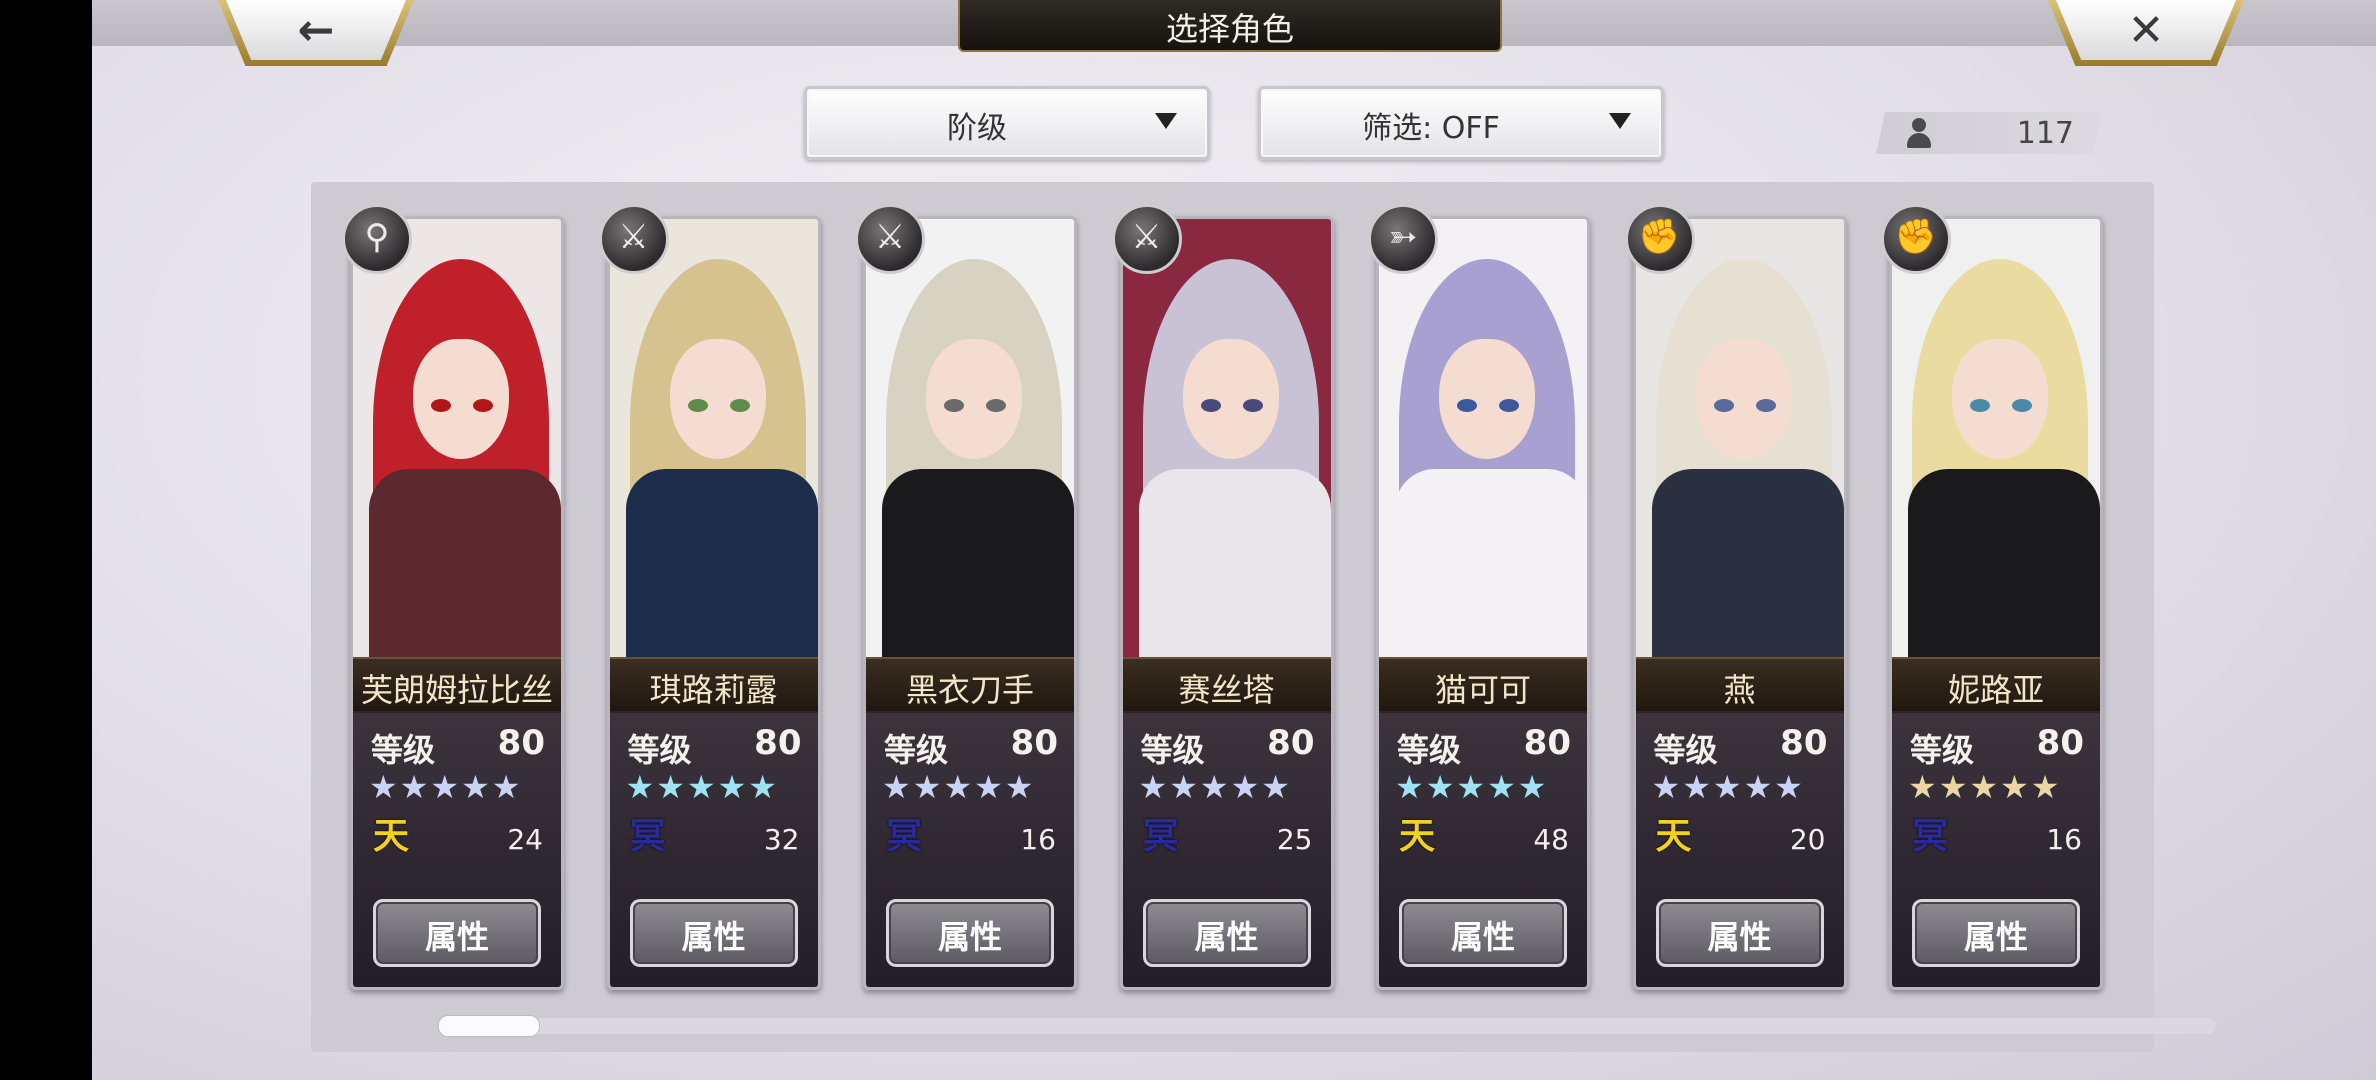 This screenshot has width=2376, height=1080. What do you see at coordinates (1483, 685) in the screenshot?
I see `name-bar: 猫可可` at bounding box center [1483, 685].